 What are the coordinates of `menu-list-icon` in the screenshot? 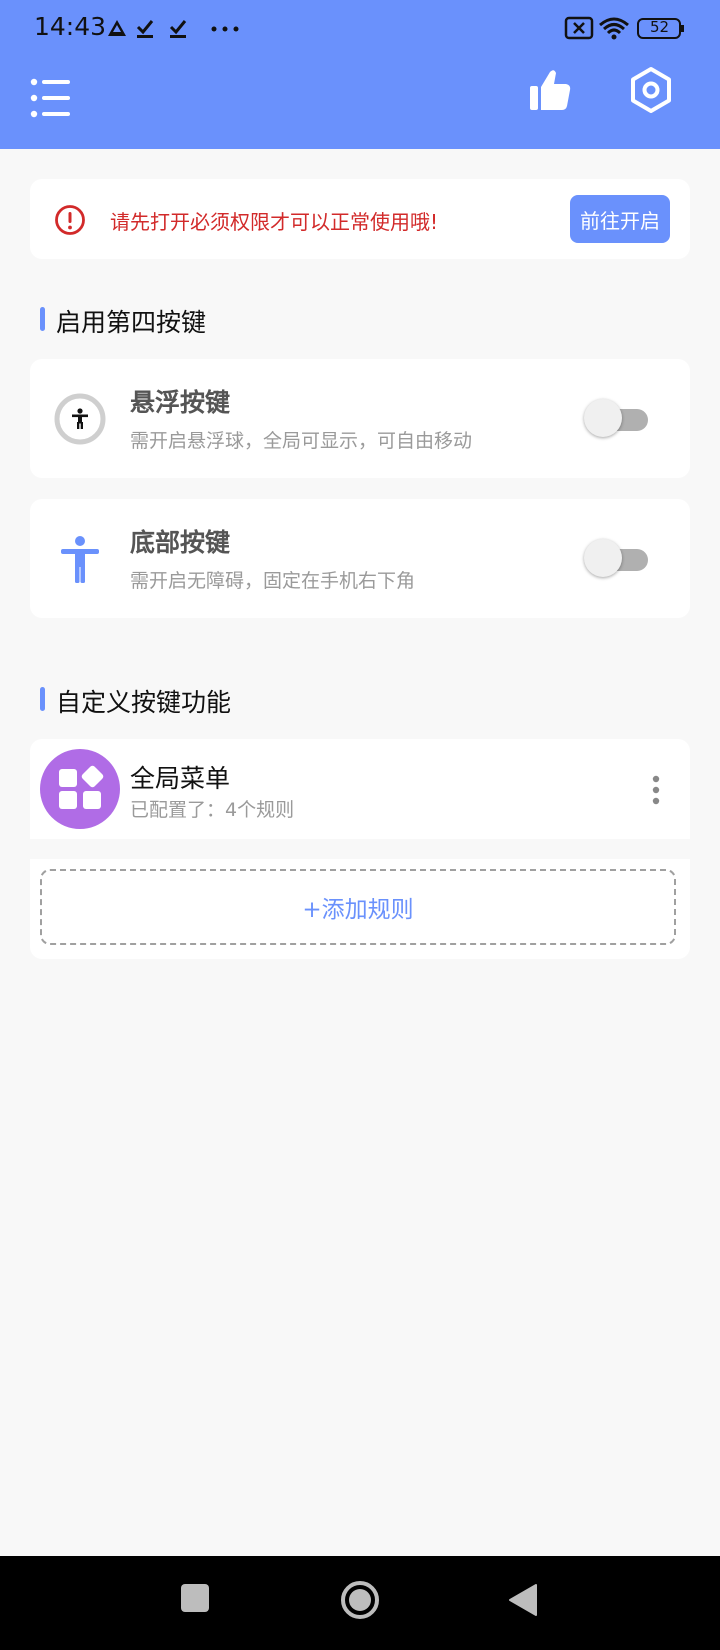 It's located at (50, 98).